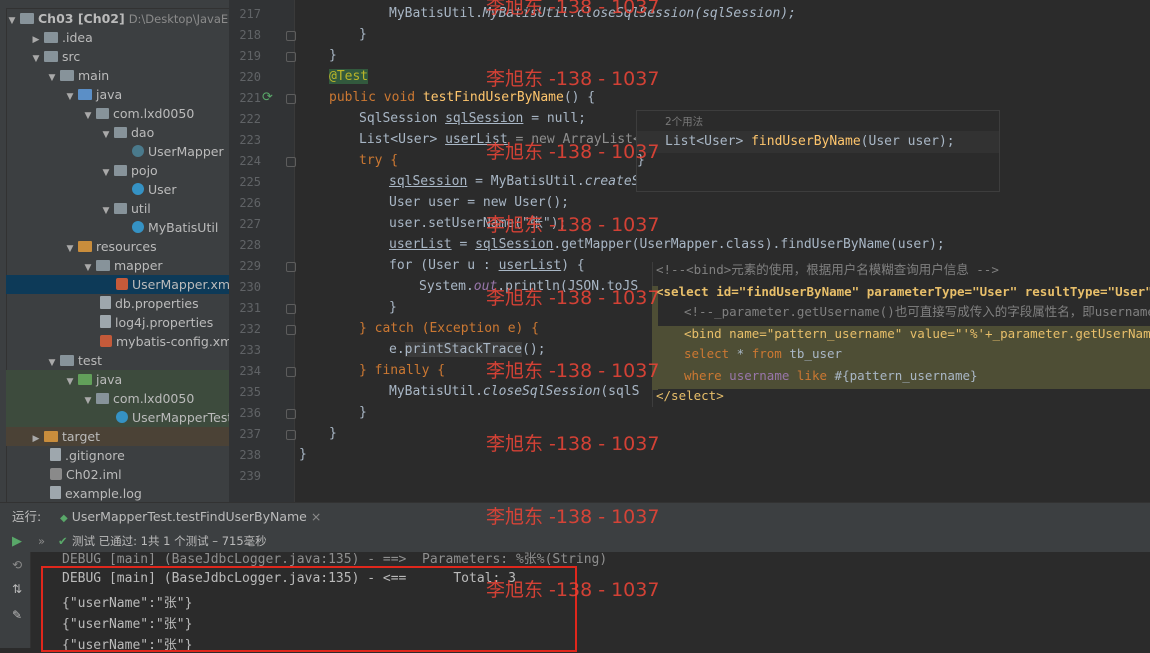 The image size is (1150, 653). I want to click on code-line-236: }, so click(363, 412).